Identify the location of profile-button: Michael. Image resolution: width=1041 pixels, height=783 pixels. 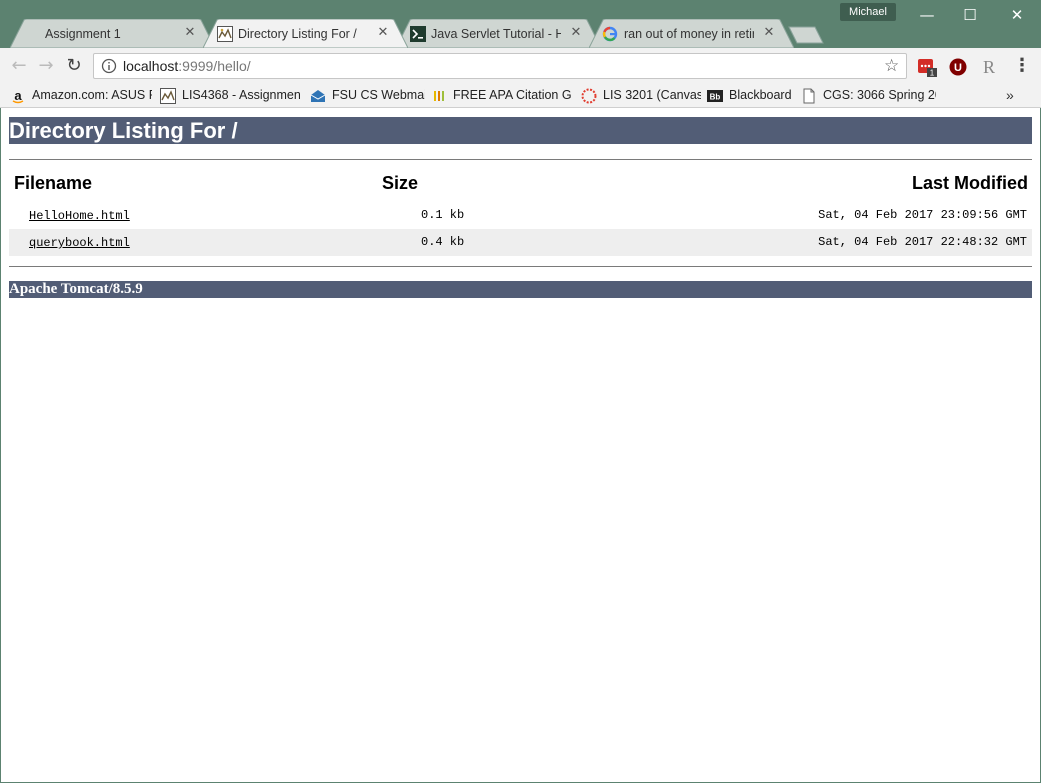
(868, 12).